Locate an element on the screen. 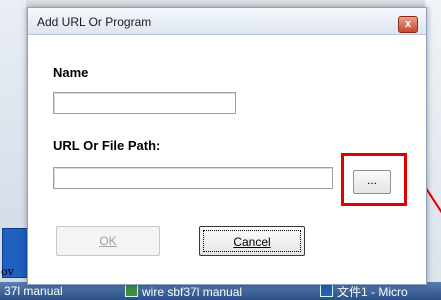 This screenshot has width=441, height=300. taskbar-item-label: wire sbf37l manual is located at coordinates (192, 291).